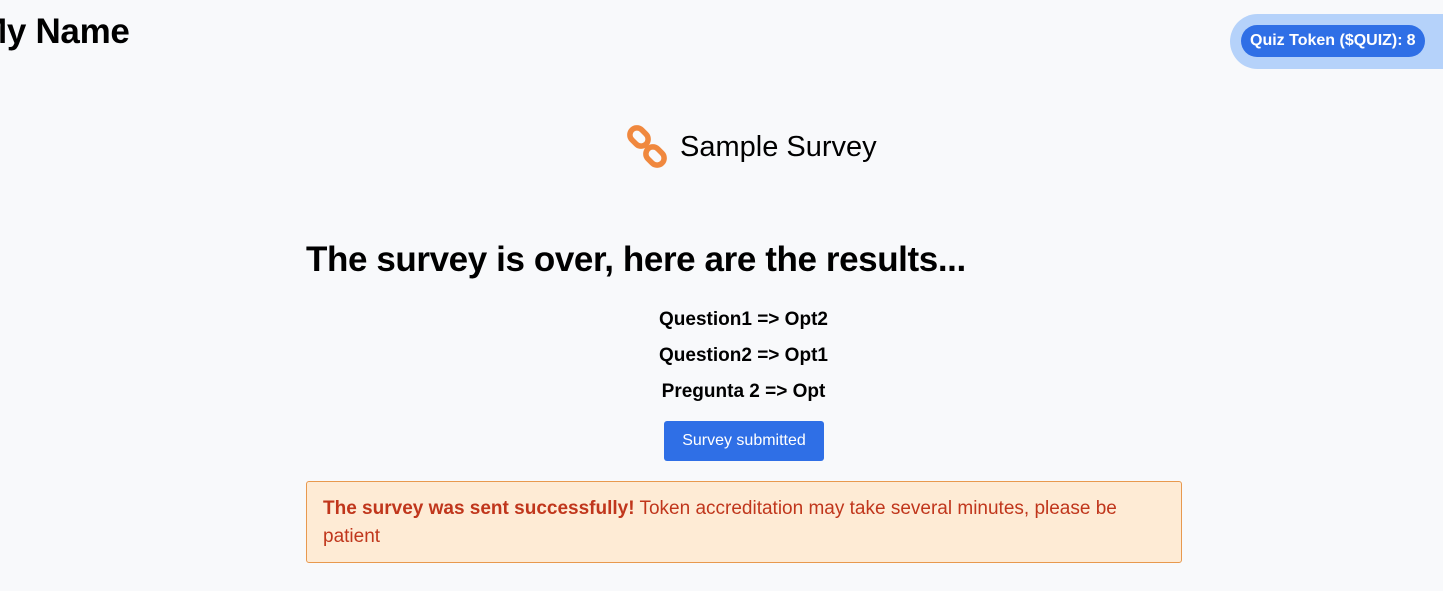 Image resolution: width=1443 pixels, height=591 pixels. What do you see at coordinates (479, 508) in the screenshot?
I see `alert-strong-text: The survey was sent successfully!` at bounding box center [479, 508].